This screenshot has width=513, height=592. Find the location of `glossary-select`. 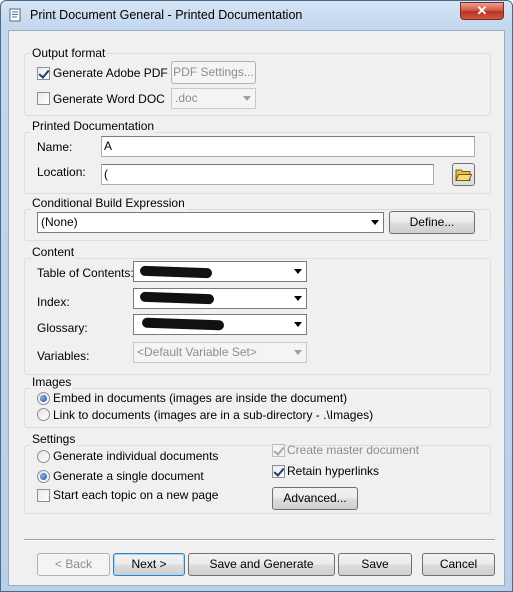

glossary-select is located at coordinates (220, 324).